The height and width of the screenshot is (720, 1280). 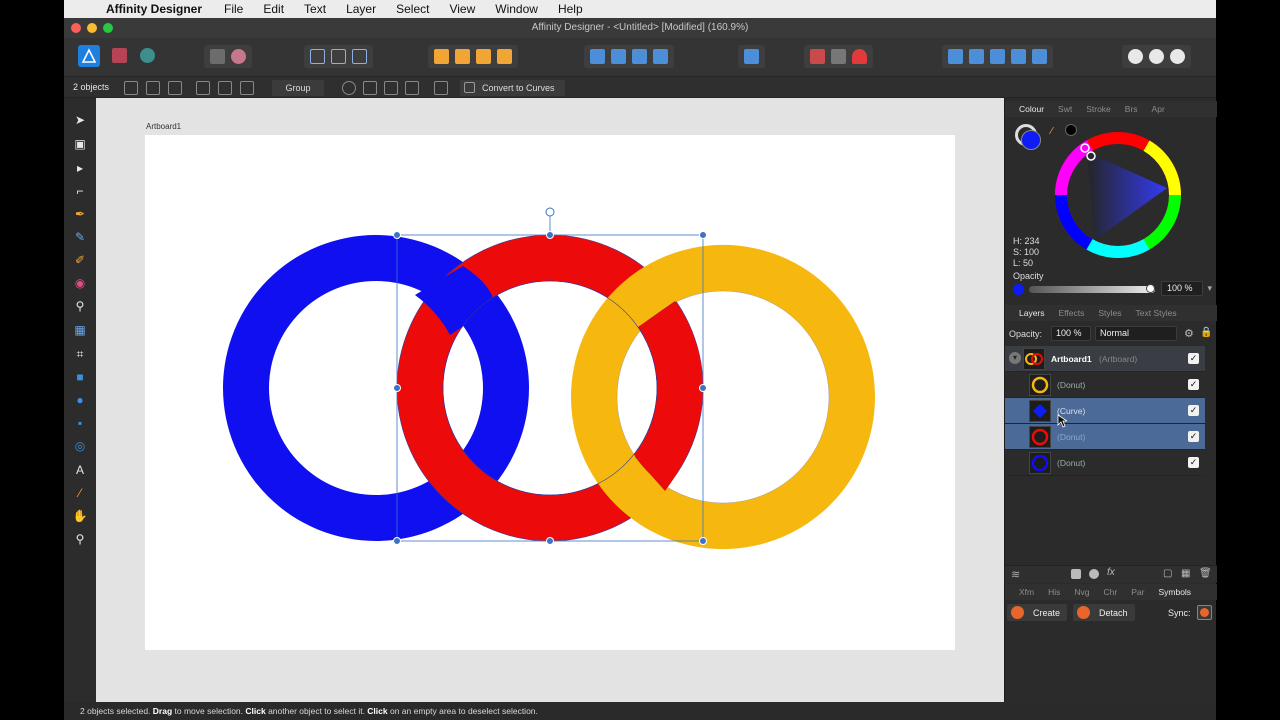 What do you see at coordinates (639, 56) in the screenshot?
I see `rotate-left-icon` at bounding box center [639, 56].